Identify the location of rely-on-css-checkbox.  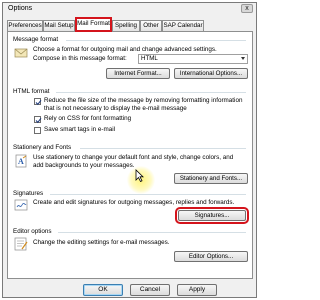
(38, 120).